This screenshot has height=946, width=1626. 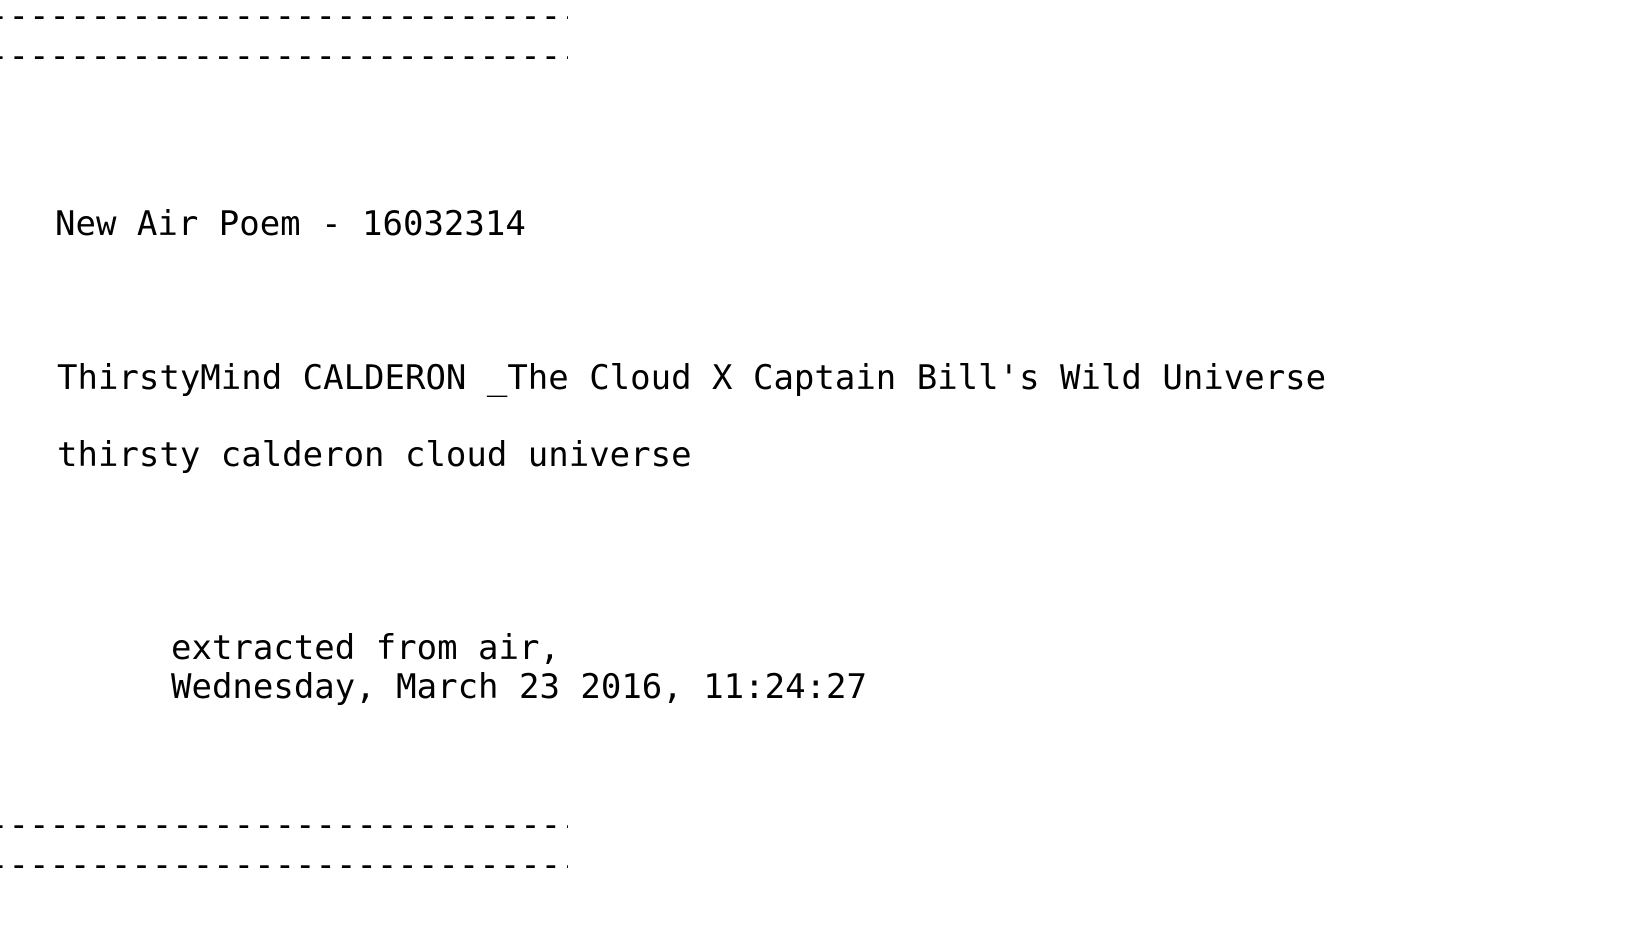 I want to click on extraction-timestamp: Wednesday, March 23 2016, 11:24:27, so click(x=519, y=687).